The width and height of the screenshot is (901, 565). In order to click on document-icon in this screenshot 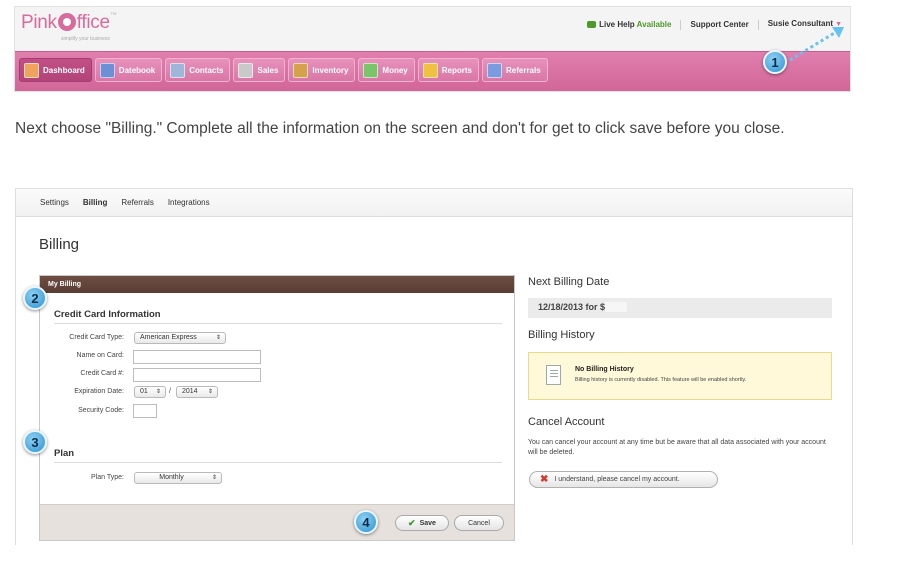, I will do `click(553, 375)`.